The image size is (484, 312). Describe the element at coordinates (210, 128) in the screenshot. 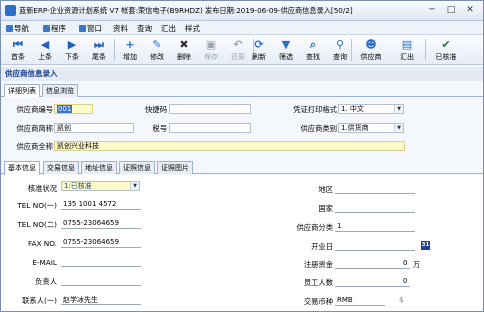

I see `tax-number-field` at that location.